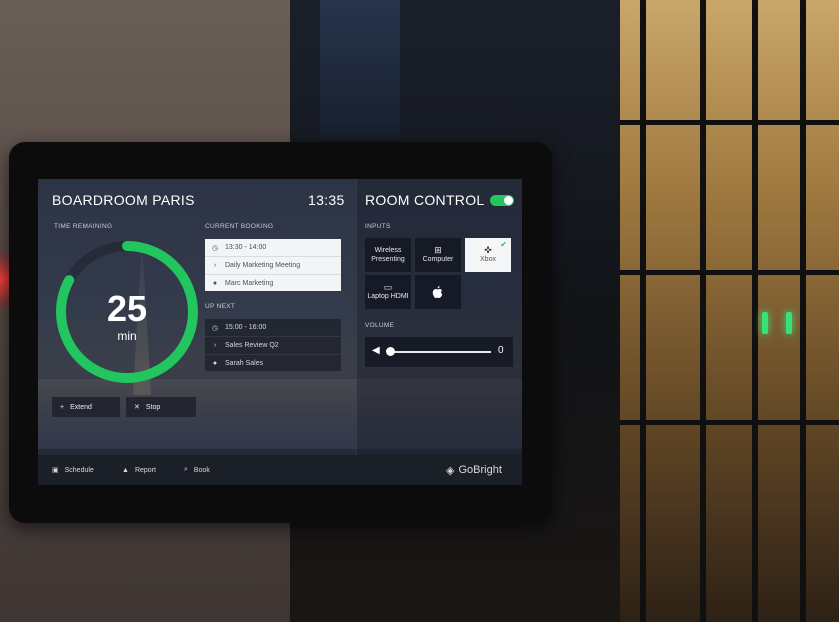  What do you see at coordinates (438, 259) in the screenshot?
I see `input-label: Computer` at bounding box center [438, 259].